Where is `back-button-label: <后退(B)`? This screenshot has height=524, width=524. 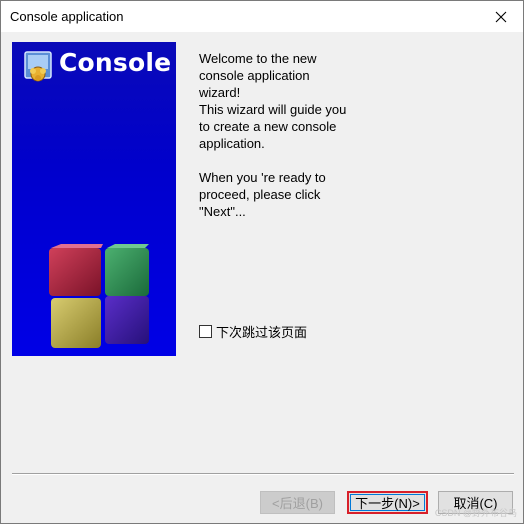 back-button-label: <后退(B) is located at coordinates (297, 503).